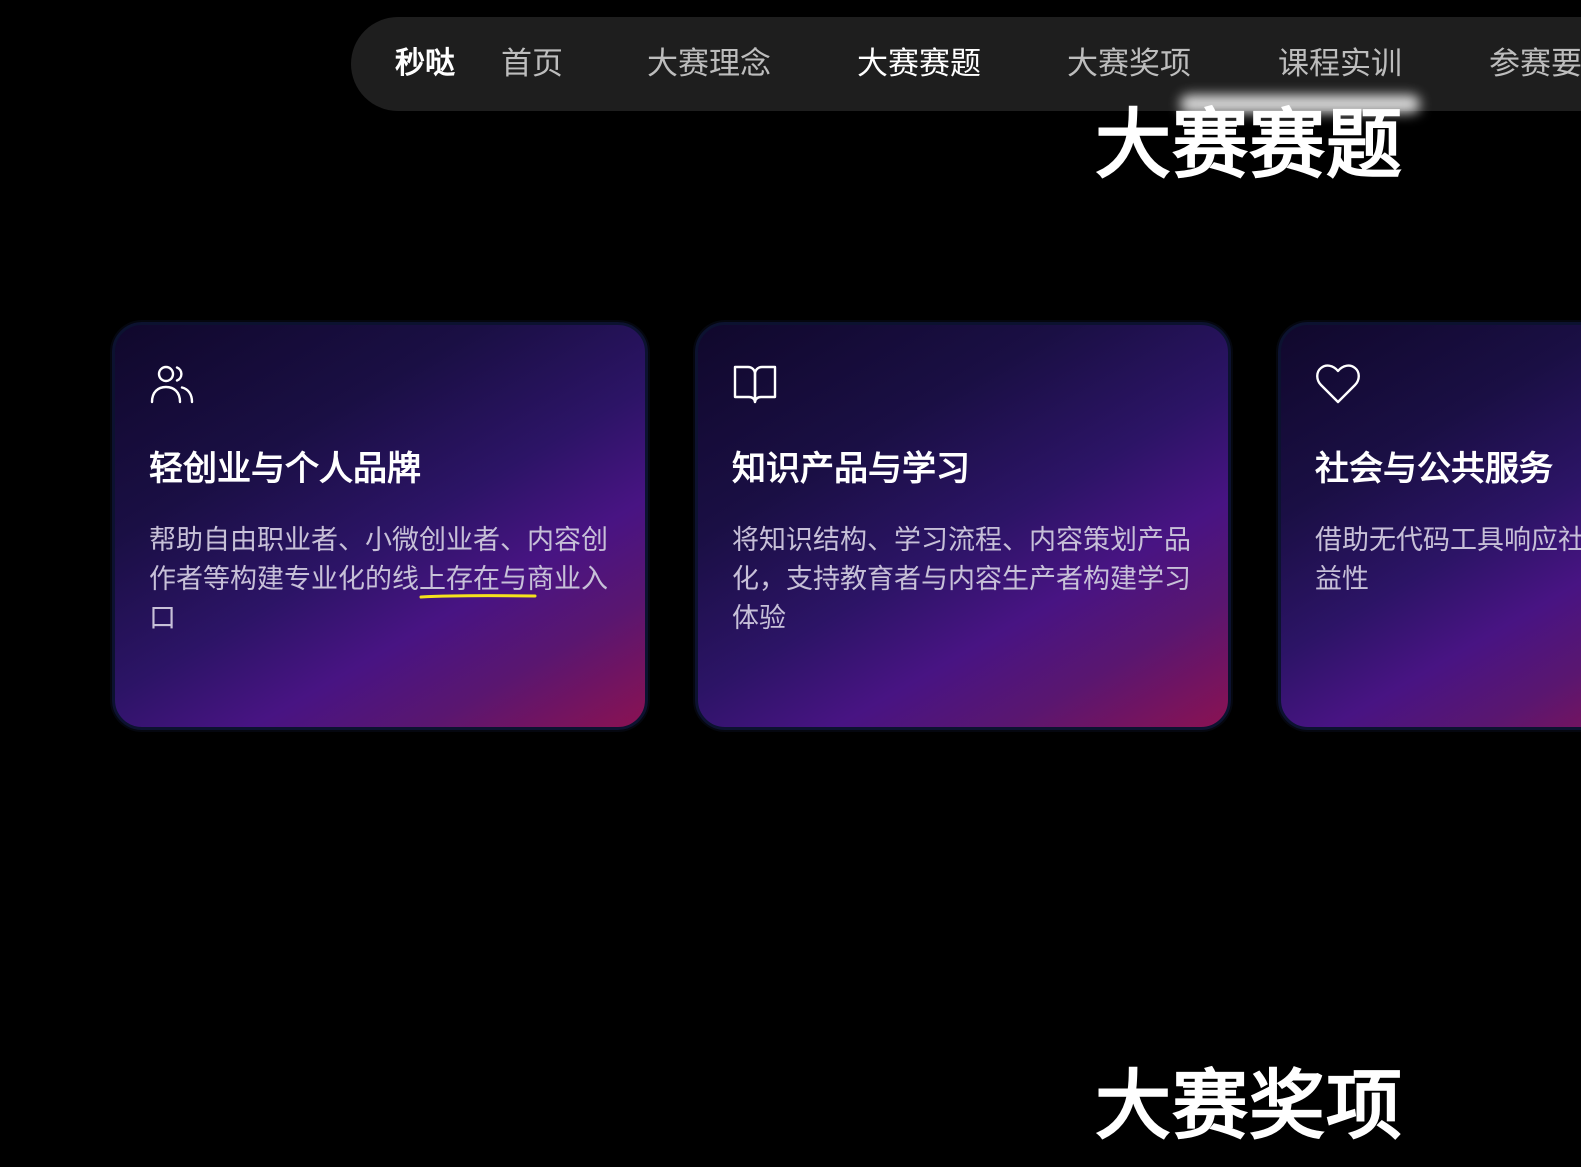 This screenshot has width=1581, height=1167. What do you see at coordinates (1338, 384) in the screenshot?
I see `heart-icon` at bounding box center [1338, 384].